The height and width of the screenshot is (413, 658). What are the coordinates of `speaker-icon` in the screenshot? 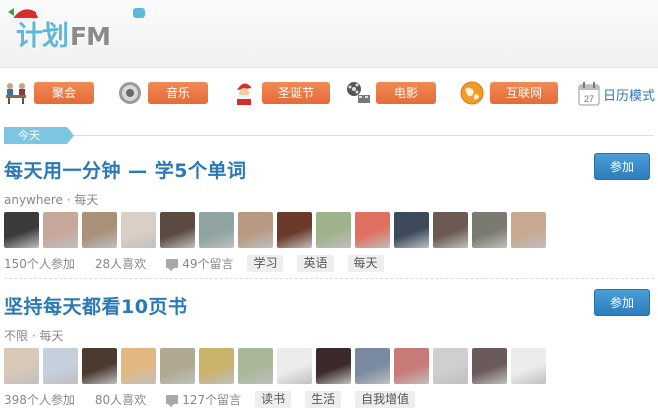 It's located at (130, 93).